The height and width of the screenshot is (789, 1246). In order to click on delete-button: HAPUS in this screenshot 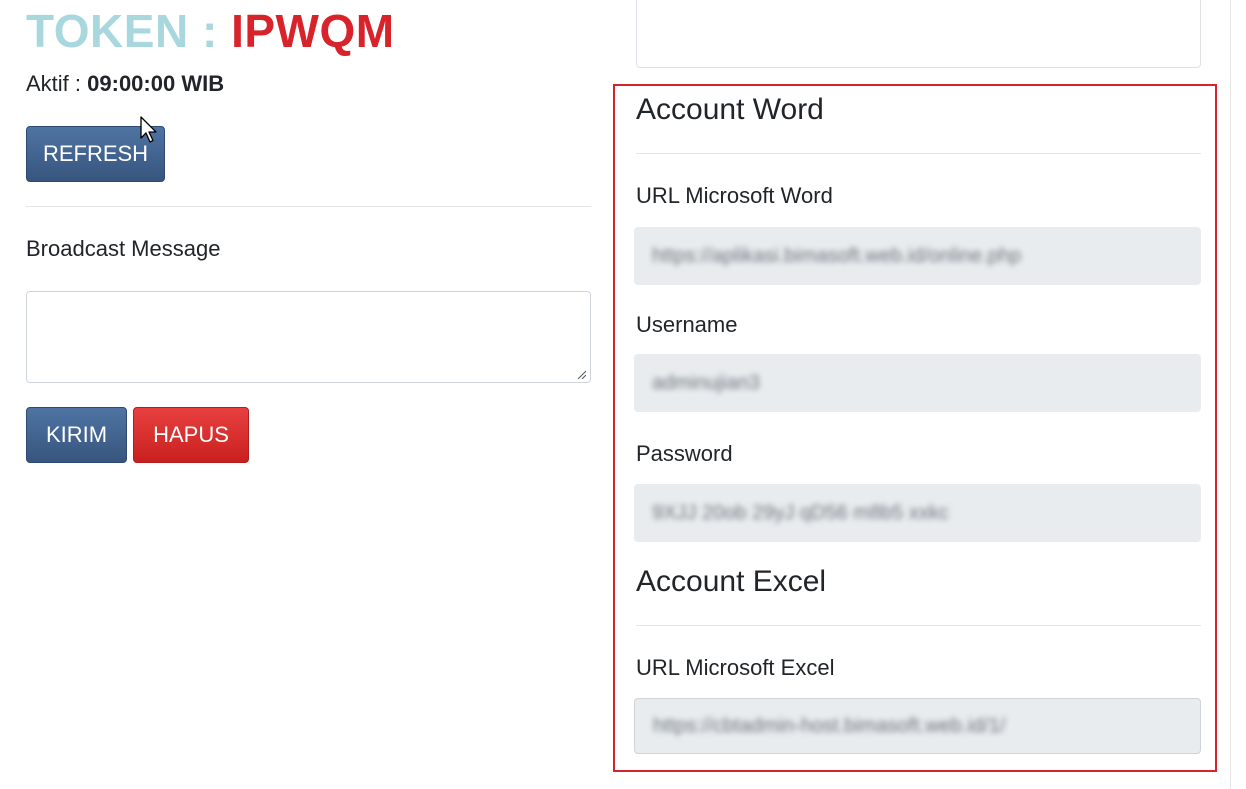, I will do `click(191, 435)`.